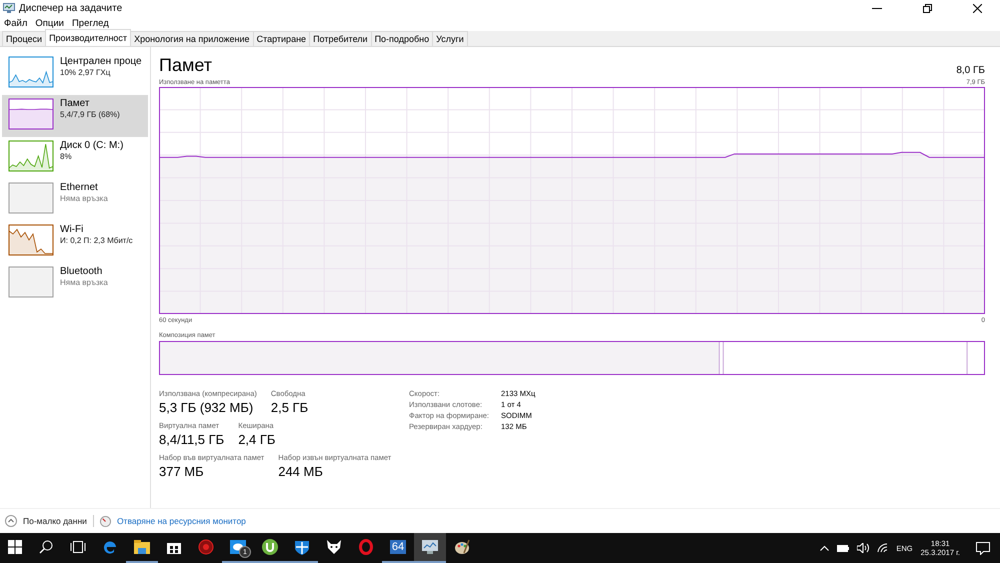 This screenshot has width=1000, height=563. I want to click on resource-name: Wi-Fi, so click(72, 229).